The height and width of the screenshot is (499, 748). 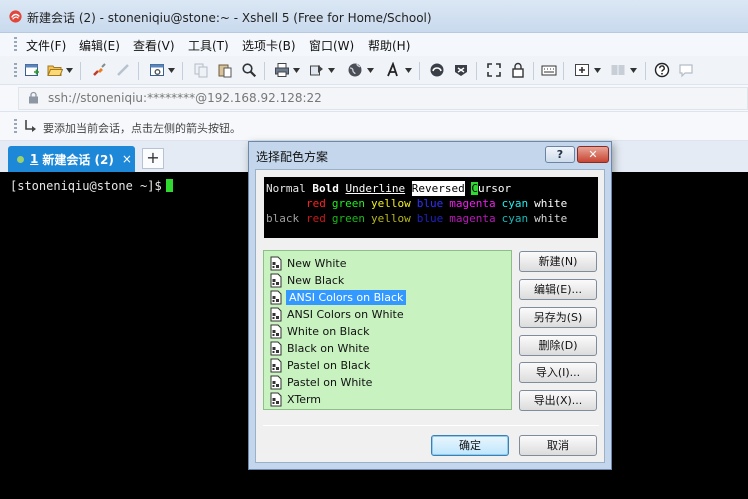 I want to click on font-icon, so click(x=393, y=70).